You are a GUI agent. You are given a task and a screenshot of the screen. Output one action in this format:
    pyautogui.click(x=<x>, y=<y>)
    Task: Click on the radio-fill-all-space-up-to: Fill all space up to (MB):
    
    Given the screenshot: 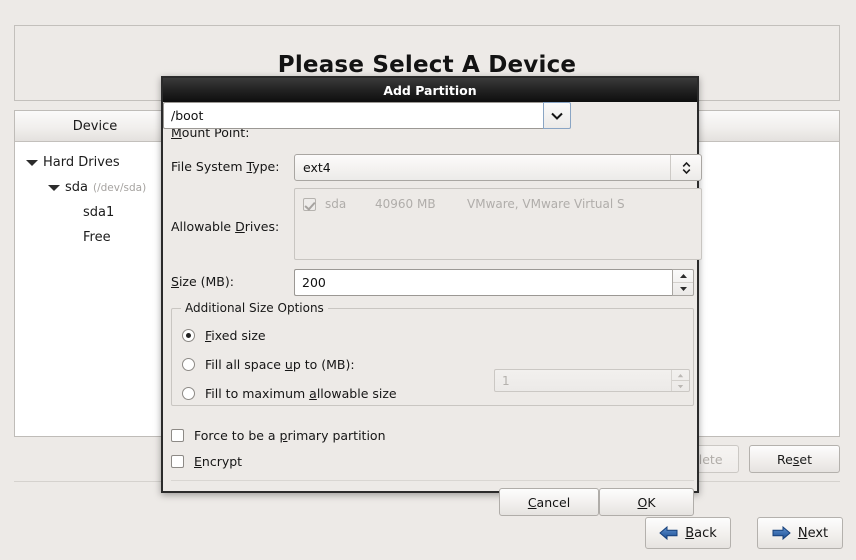 What is the action you would take?
    pyautogui.click(x=268, y=364)
    